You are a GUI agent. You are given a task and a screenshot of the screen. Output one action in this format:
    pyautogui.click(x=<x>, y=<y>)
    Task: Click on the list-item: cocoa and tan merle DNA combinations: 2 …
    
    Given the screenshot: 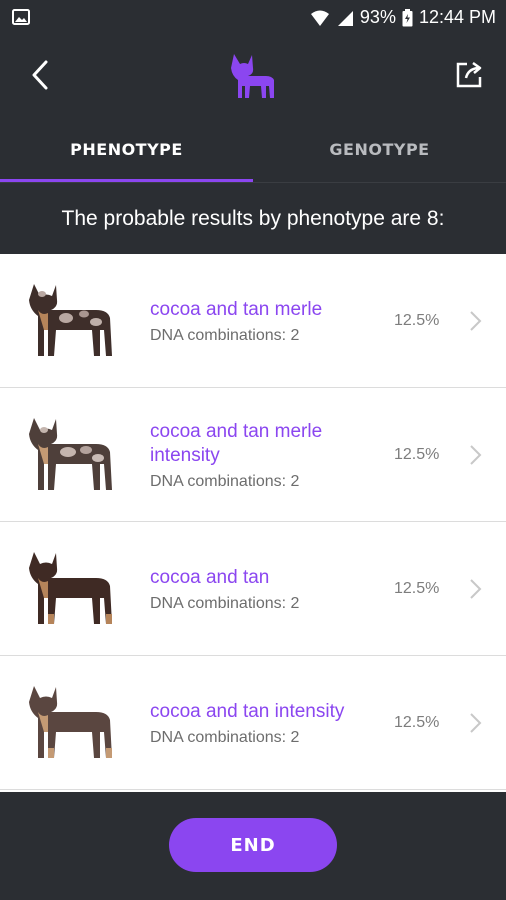 What is the action you would take?
    pyautogui.click(x=253, y=321)
    